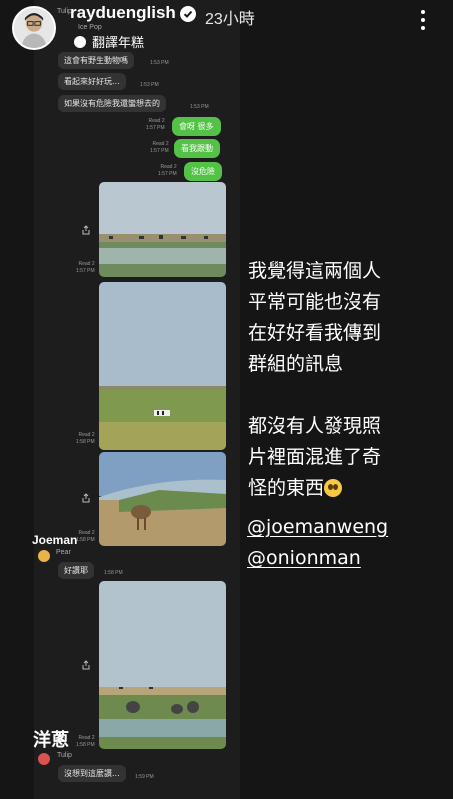  I want to click on joeman-overlay-label: Joeman, so click(55, 540).